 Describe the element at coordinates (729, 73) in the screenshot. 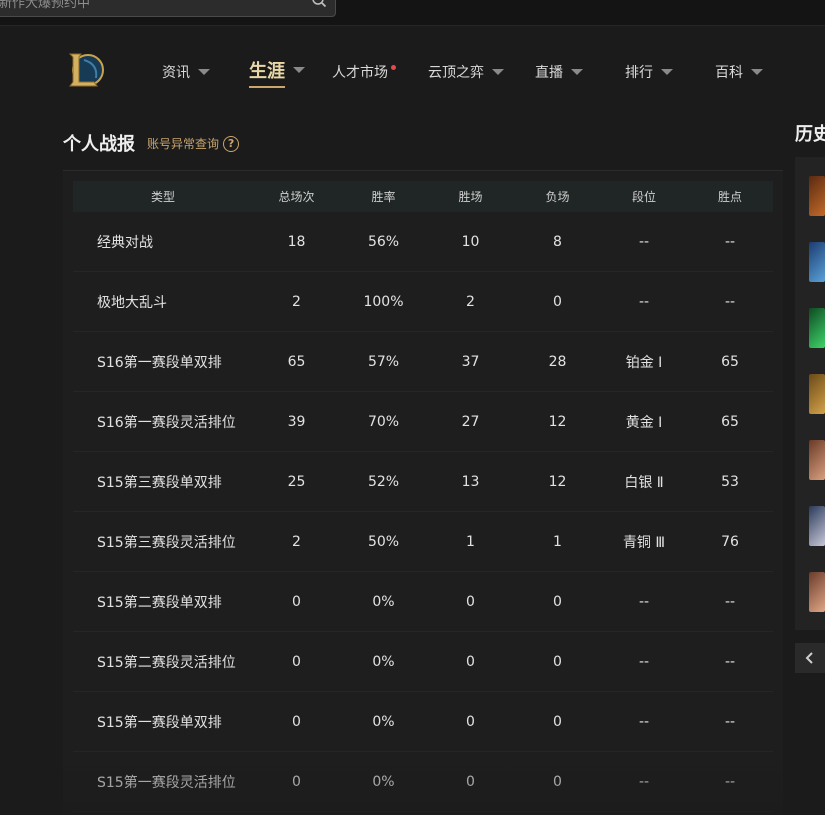

I see `nav-label: 百科` at that location.